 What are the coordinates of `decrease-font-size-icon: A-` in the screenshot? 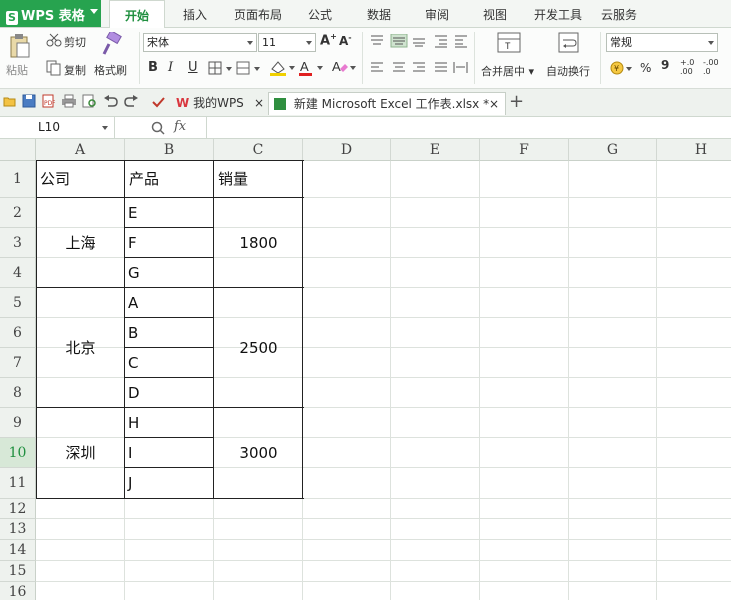 It's located at (345, 40).